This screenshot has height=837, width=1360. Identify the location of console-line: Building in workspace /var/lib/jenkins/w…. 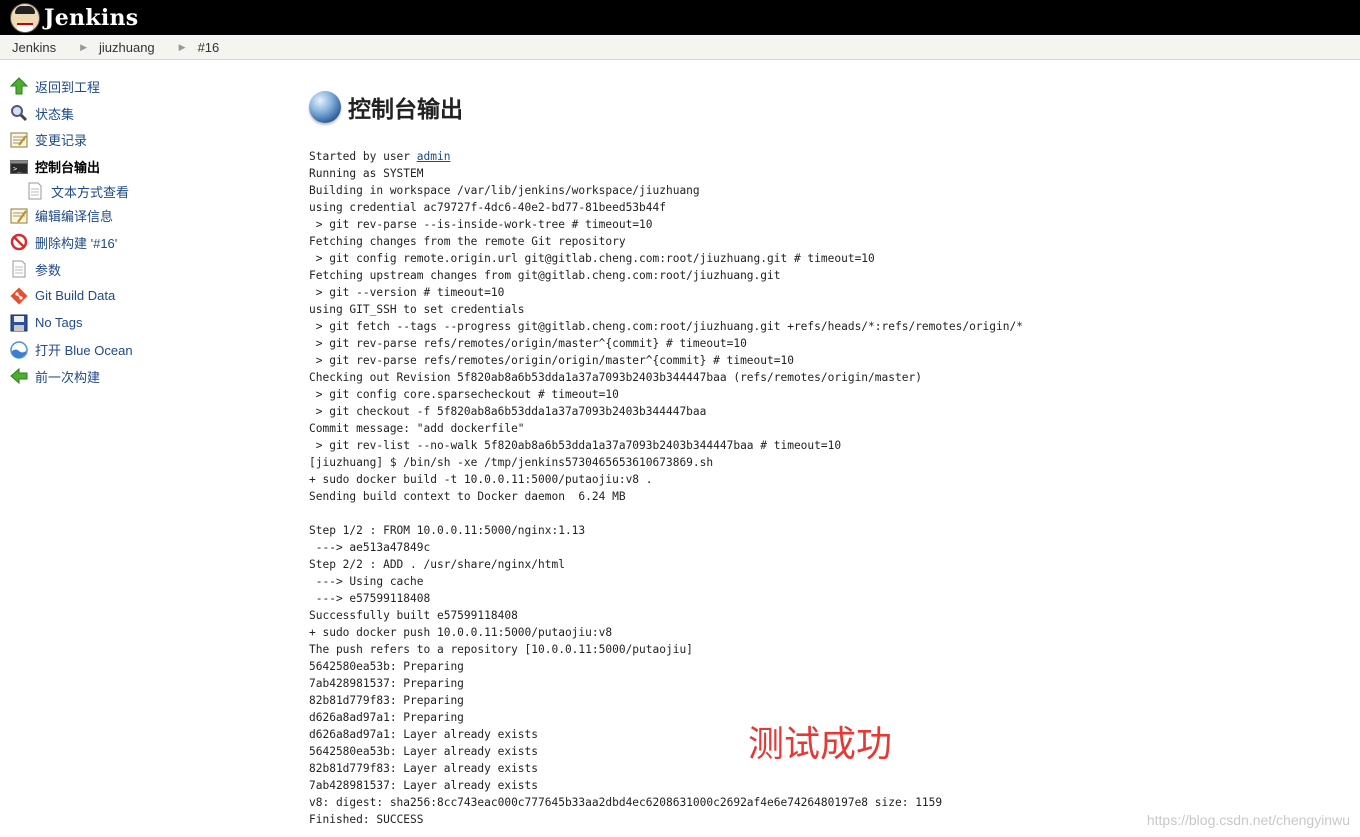
(504, 190).